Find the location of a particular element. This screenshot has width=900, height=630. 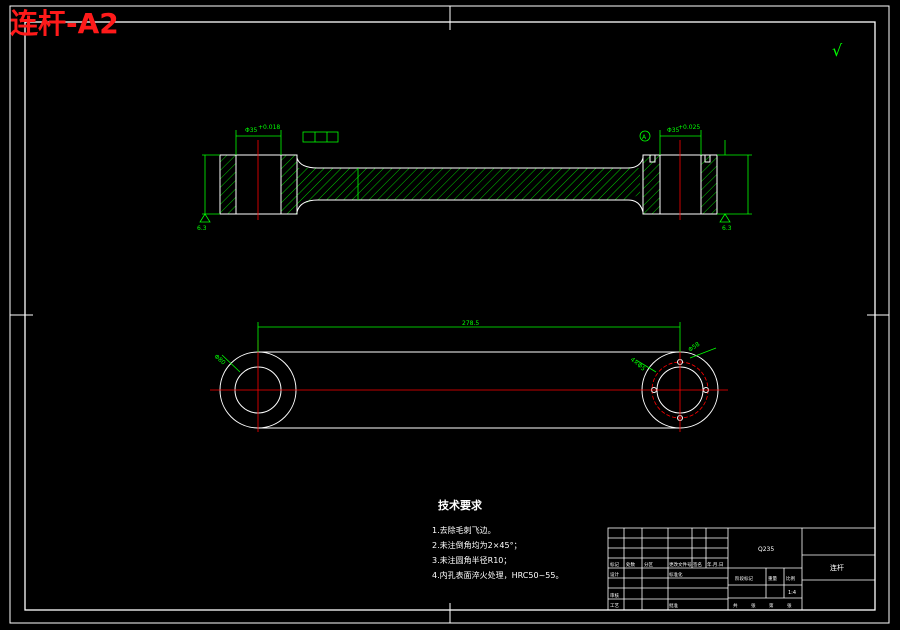

left-boss-hatch-right is located at coordinates (289, 184).